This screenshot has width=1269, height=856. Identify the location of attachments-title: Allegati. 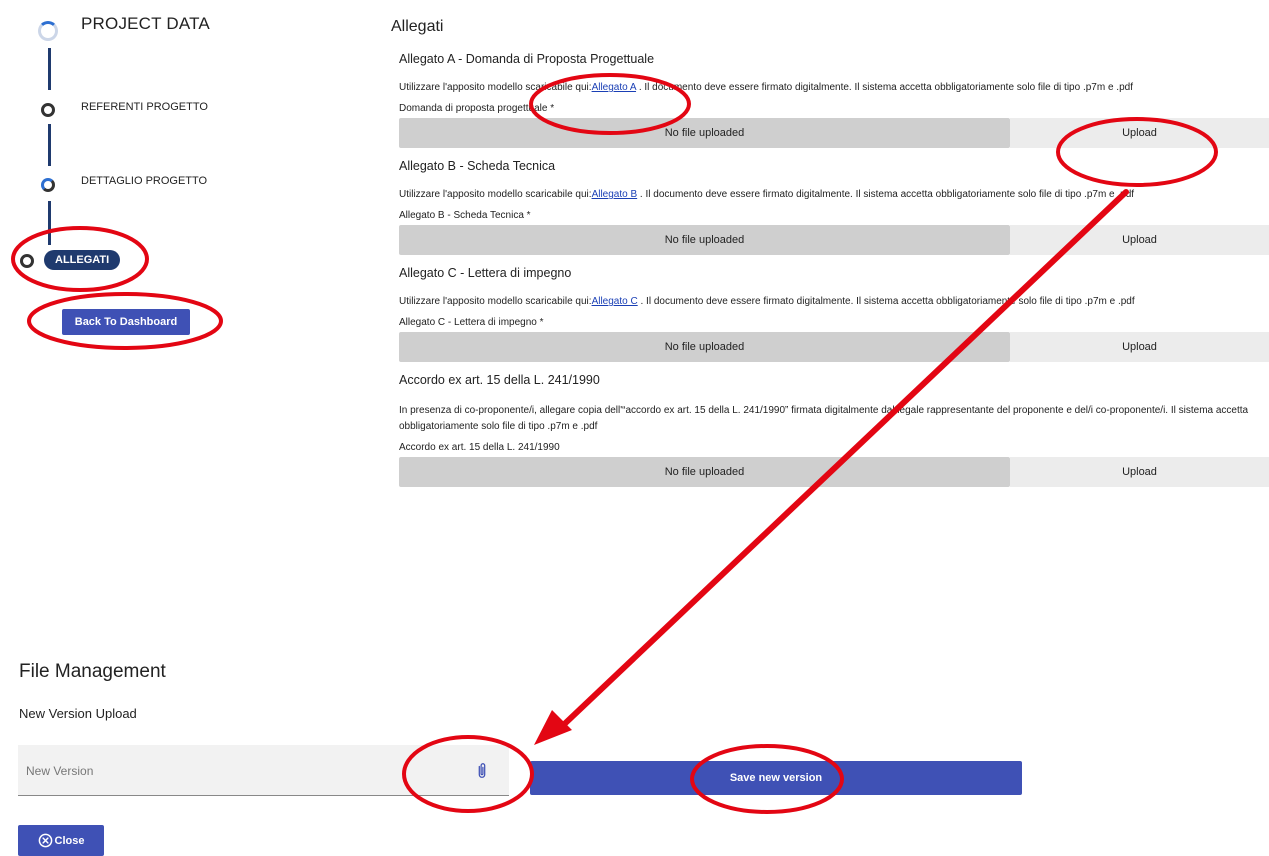
(417, 26).